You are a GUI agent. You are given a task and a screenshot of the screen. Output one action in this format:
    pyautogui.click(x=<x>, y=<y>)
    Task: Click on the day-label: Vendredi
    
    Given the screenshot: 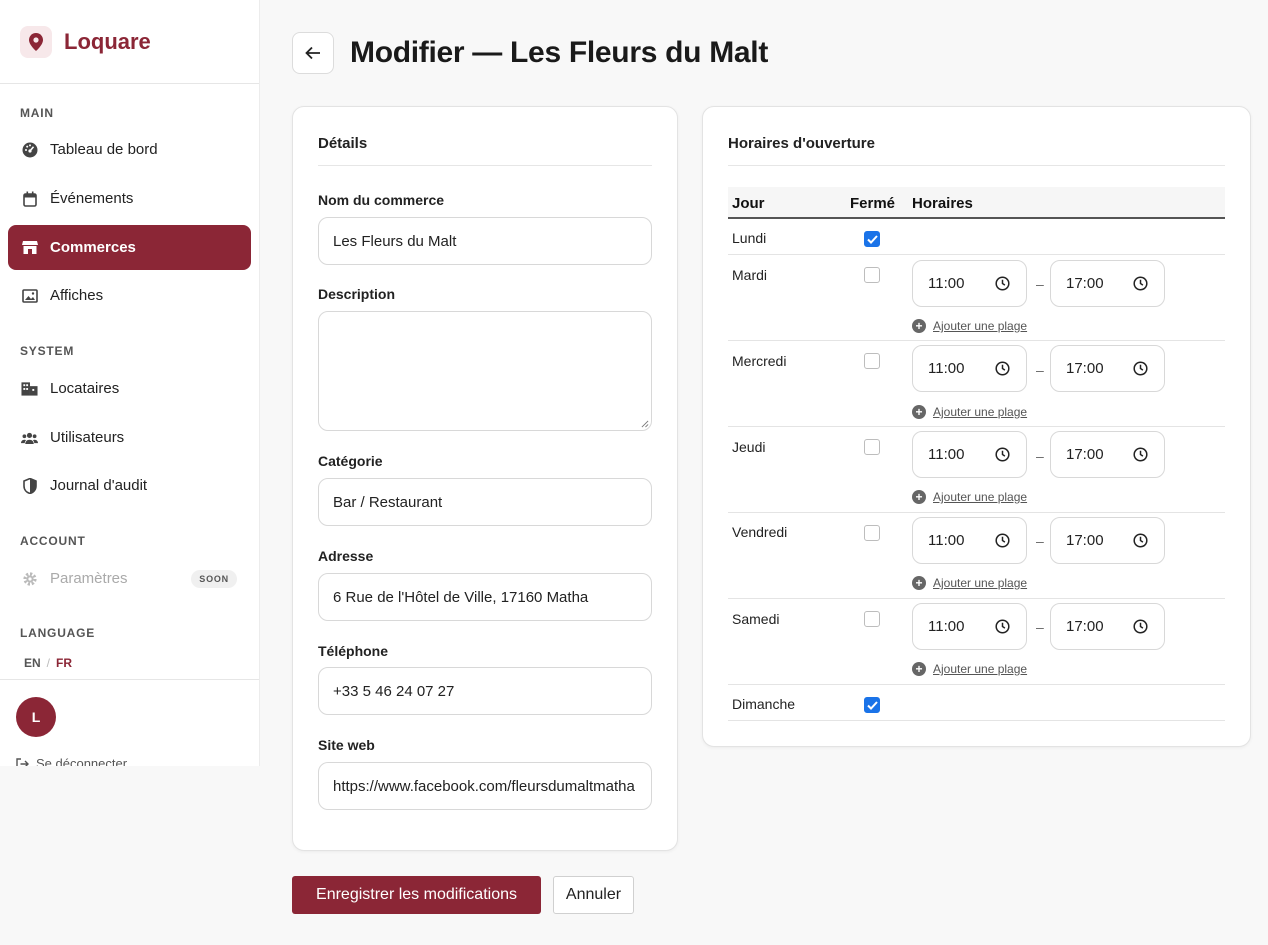 What is the action you would take?
    pyautogui.click(x=760, y=532)
    